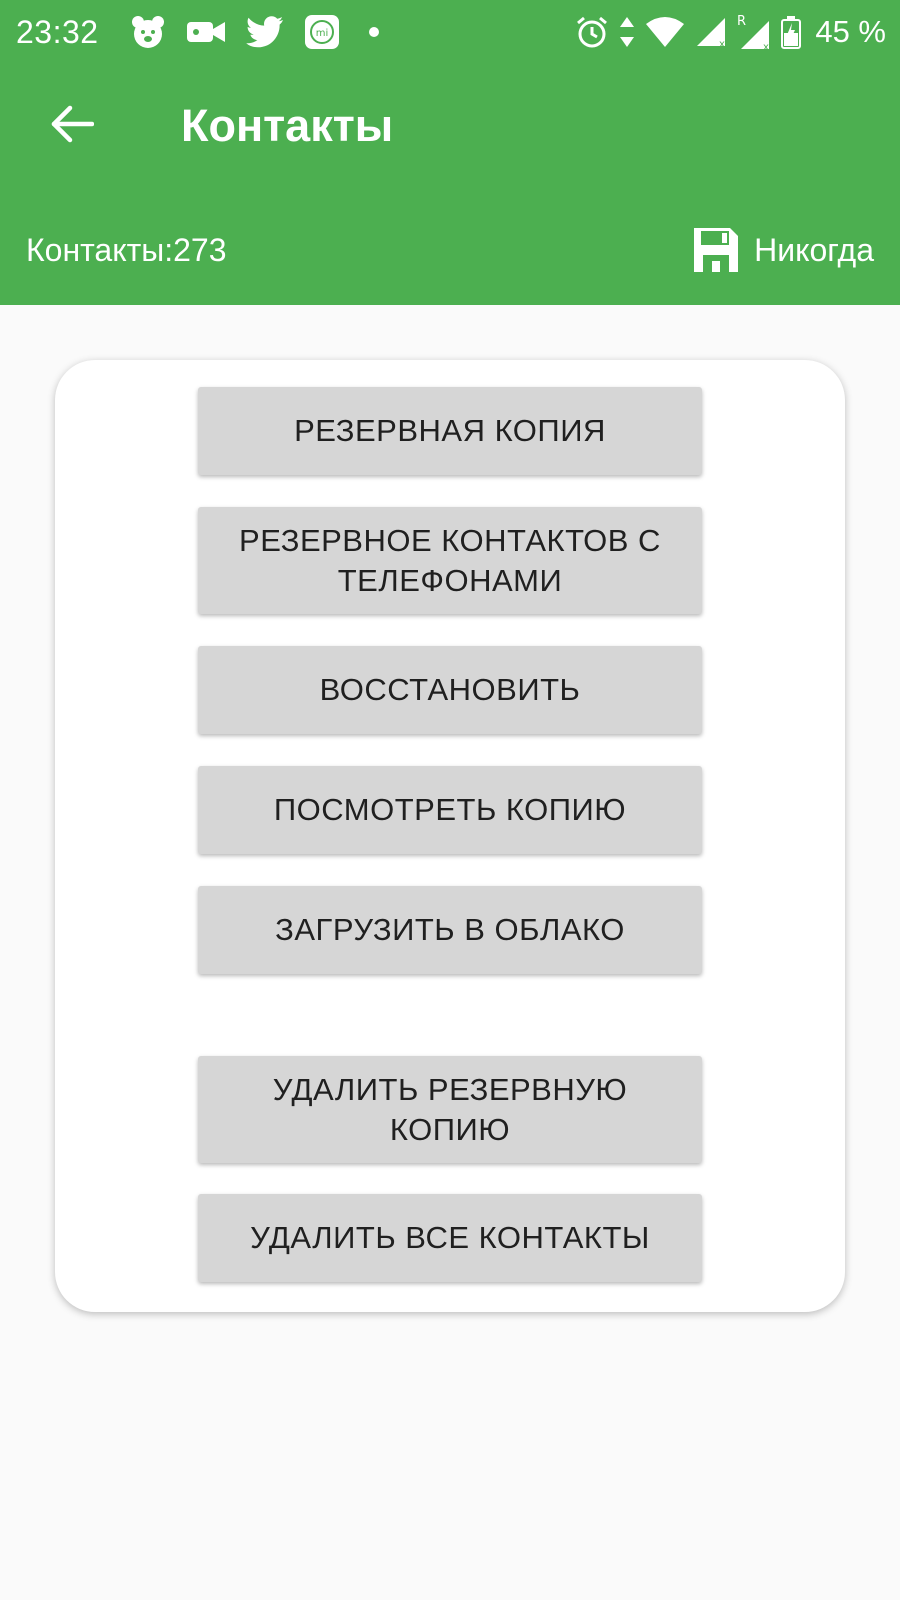  I want to click on dot-icon, so click(374, 32).